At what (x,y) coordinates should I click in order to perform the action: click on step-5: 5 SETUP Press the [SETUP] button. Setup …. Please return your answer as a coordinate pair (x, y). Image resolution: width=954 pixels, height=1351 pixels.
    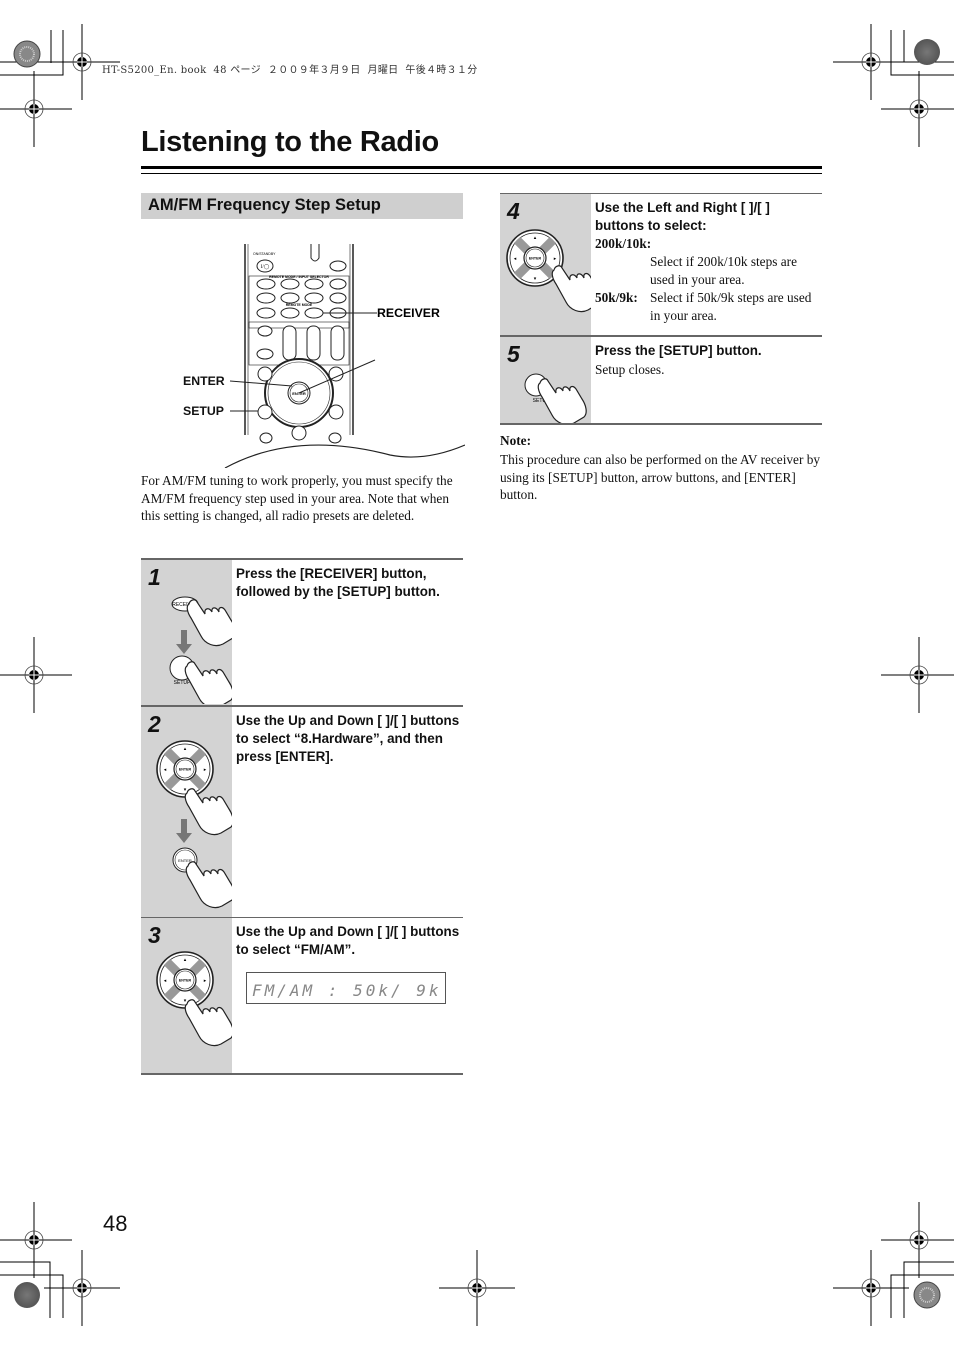
    Looking at the image, I should click on (661, 380).